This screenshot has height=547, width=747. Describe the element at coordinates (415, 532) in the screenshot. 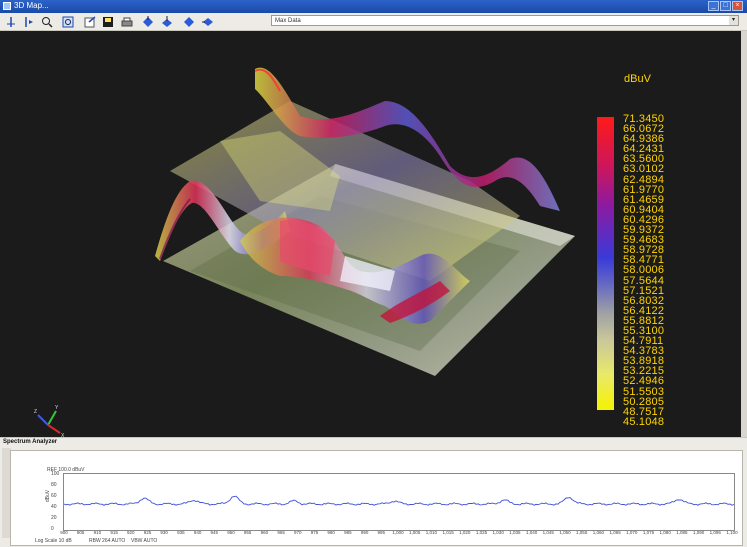

I see `x-tick-label: 1,005` at that location.